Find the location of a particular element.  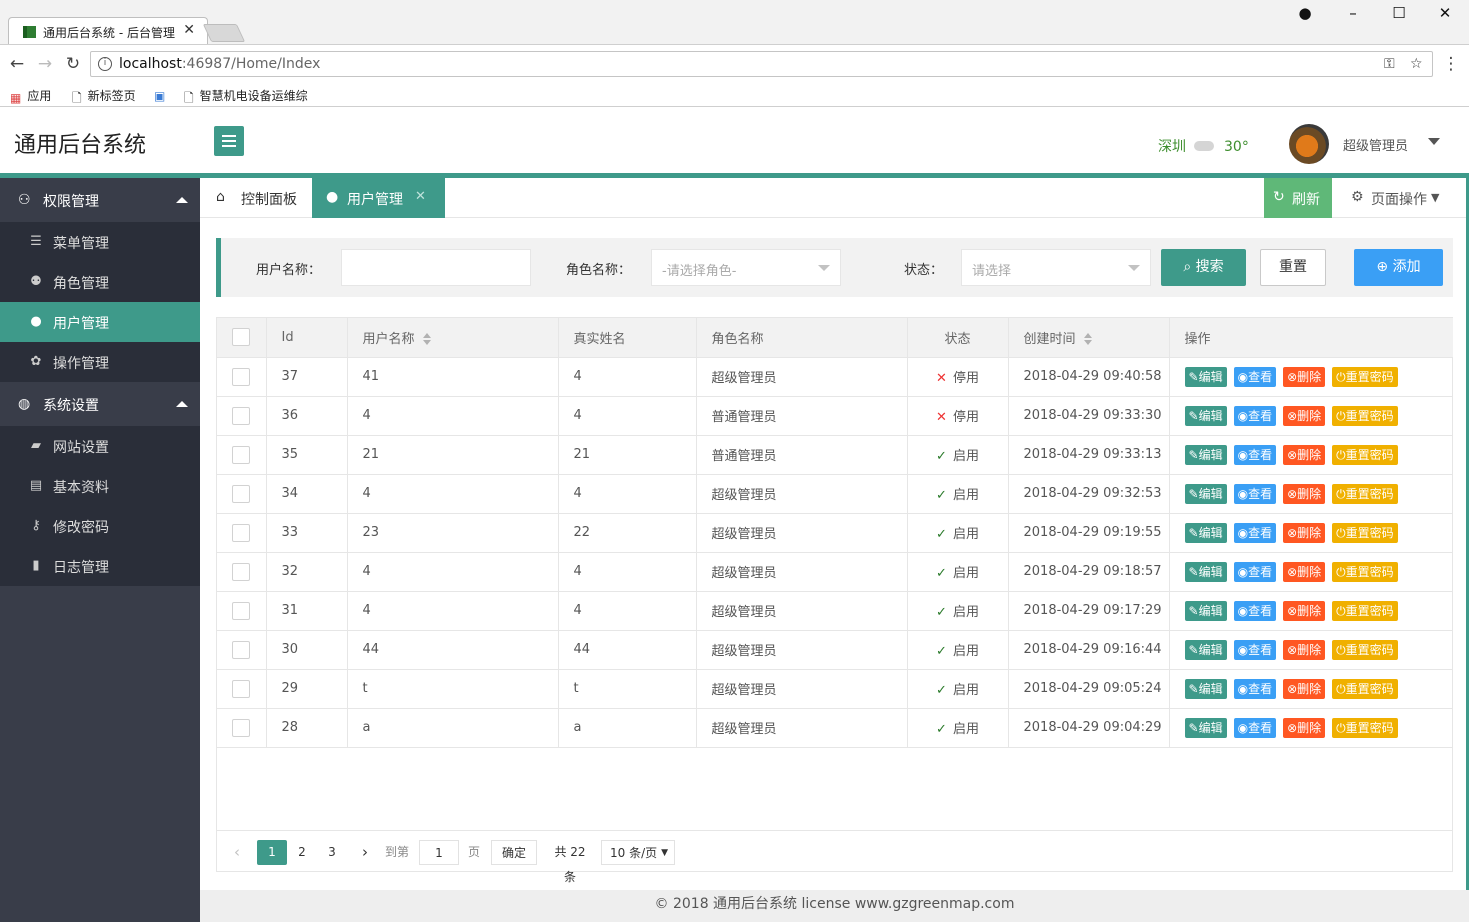

new-tab-button is located at coordinates (224, 33).